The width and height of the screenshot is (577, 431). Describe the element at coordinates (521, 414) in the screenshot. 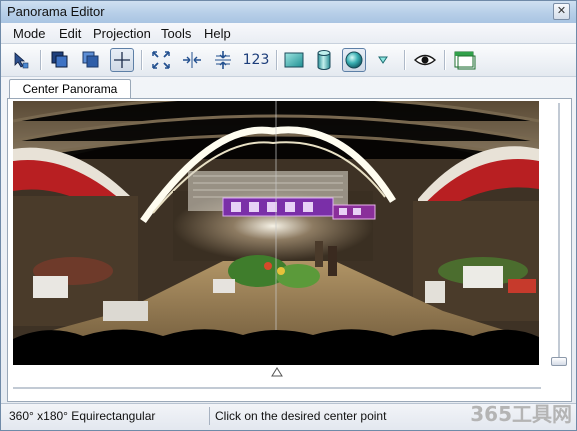

I see `watermark: 365工具网` at that location.